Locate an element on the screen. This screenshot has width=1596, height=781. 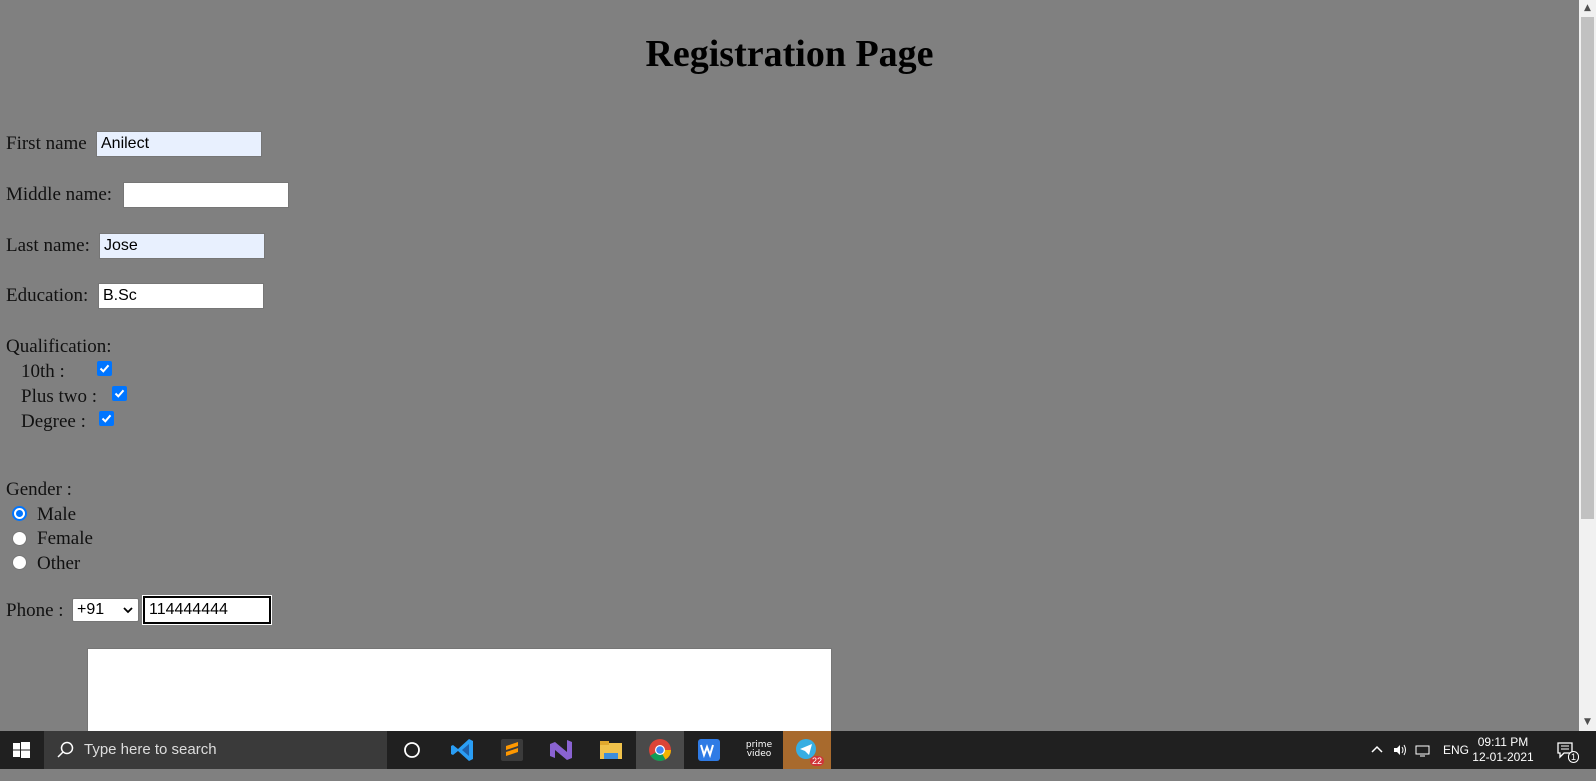
telegram-button: 22 is located at coordinates (807, 750).